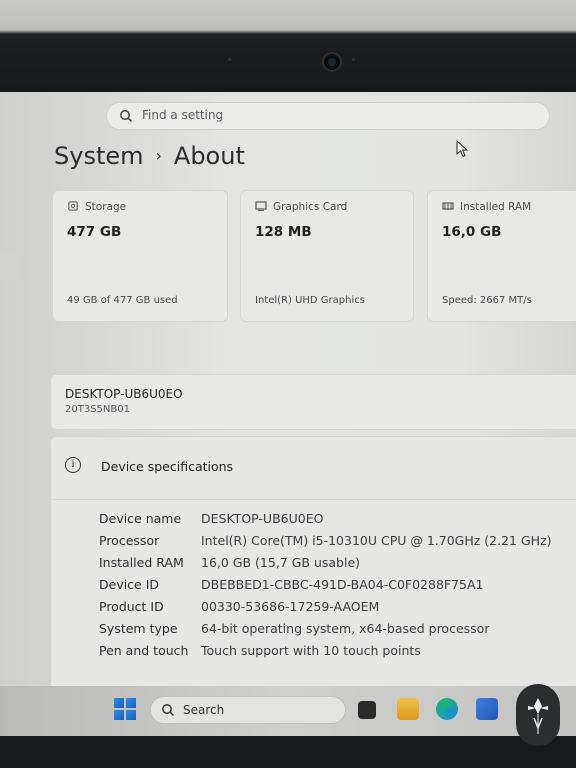 The image size is (576, 768). I want to click on spec-label: Processor, so click(129, 540).